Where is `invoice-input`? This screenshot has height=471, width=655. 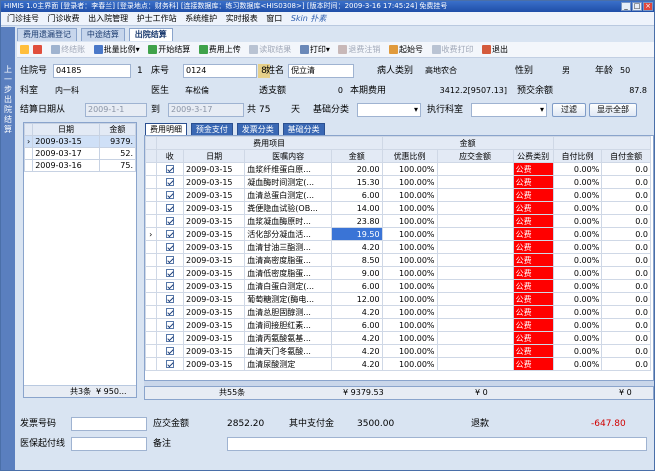
invoice-input is located at coordinates (109, 424).